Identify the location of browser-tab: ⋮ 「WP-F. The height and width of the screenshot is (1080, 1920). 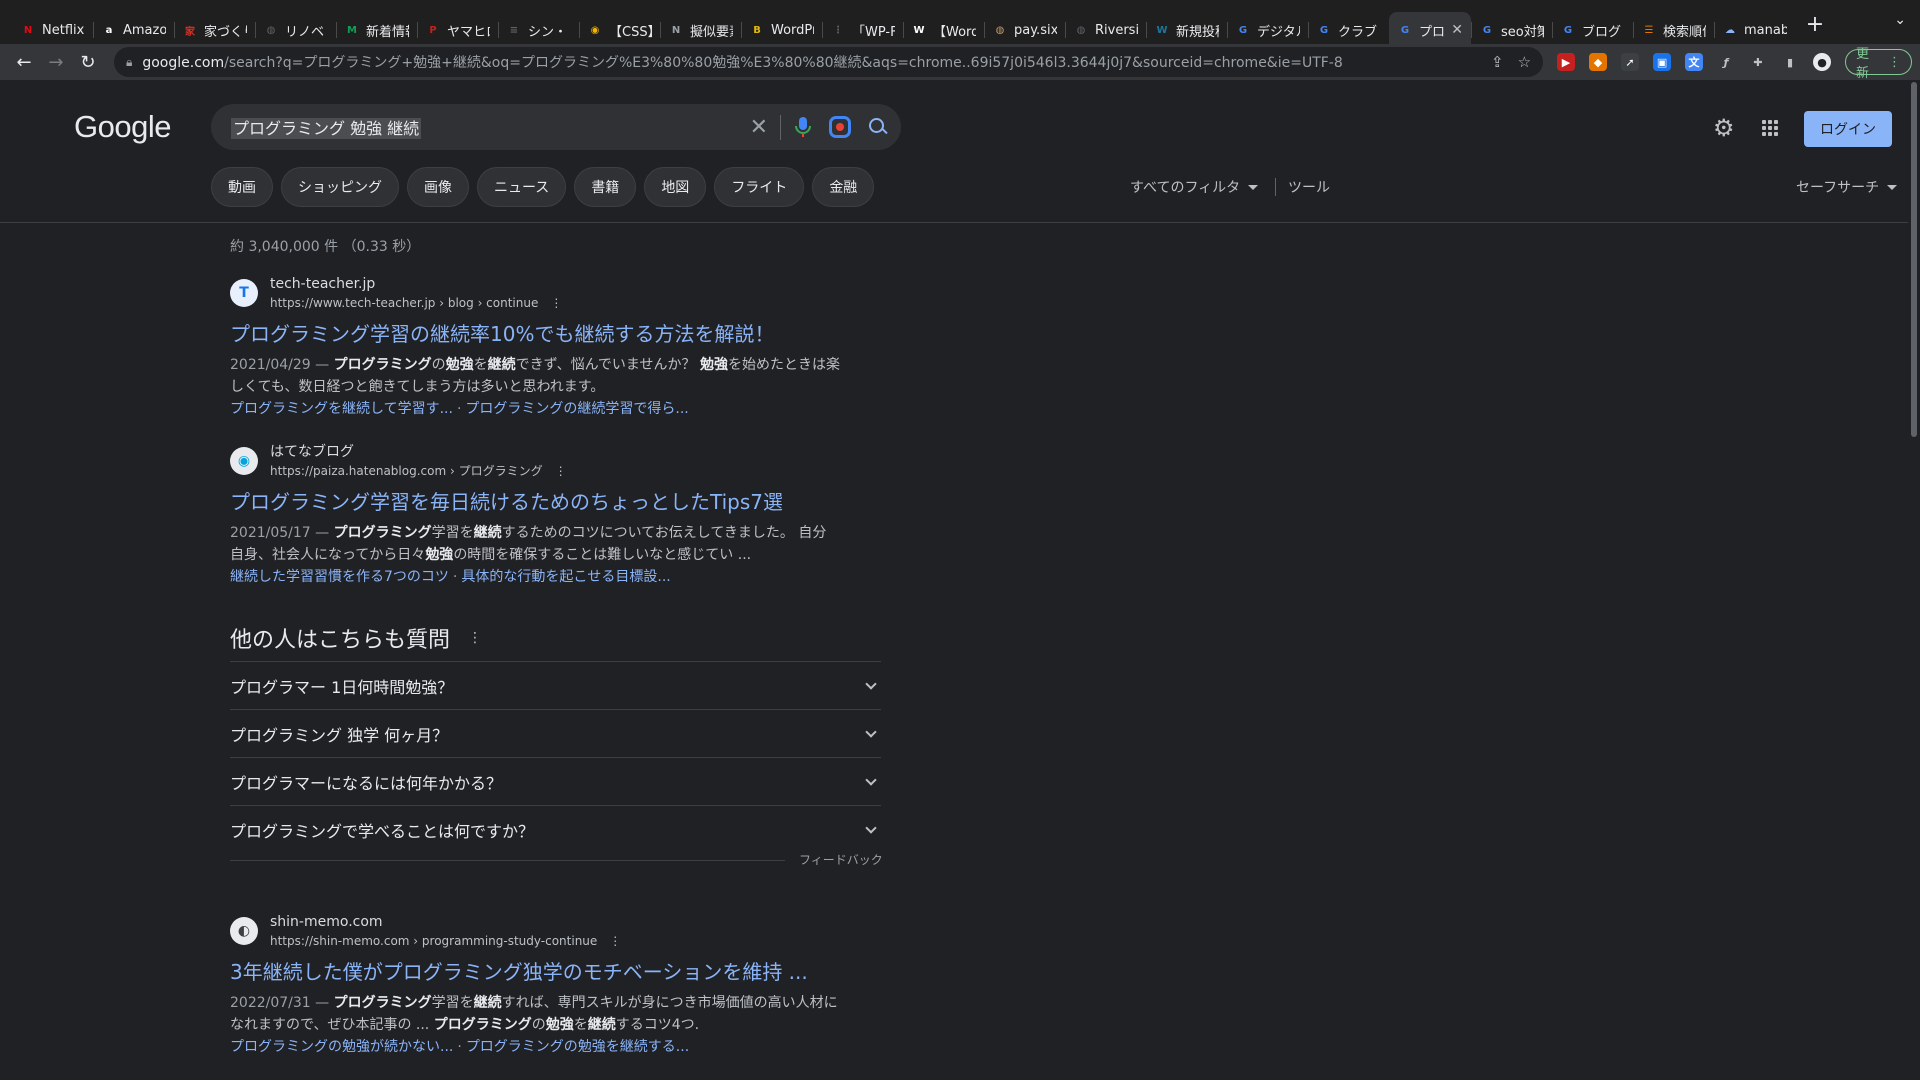
(862, 30).